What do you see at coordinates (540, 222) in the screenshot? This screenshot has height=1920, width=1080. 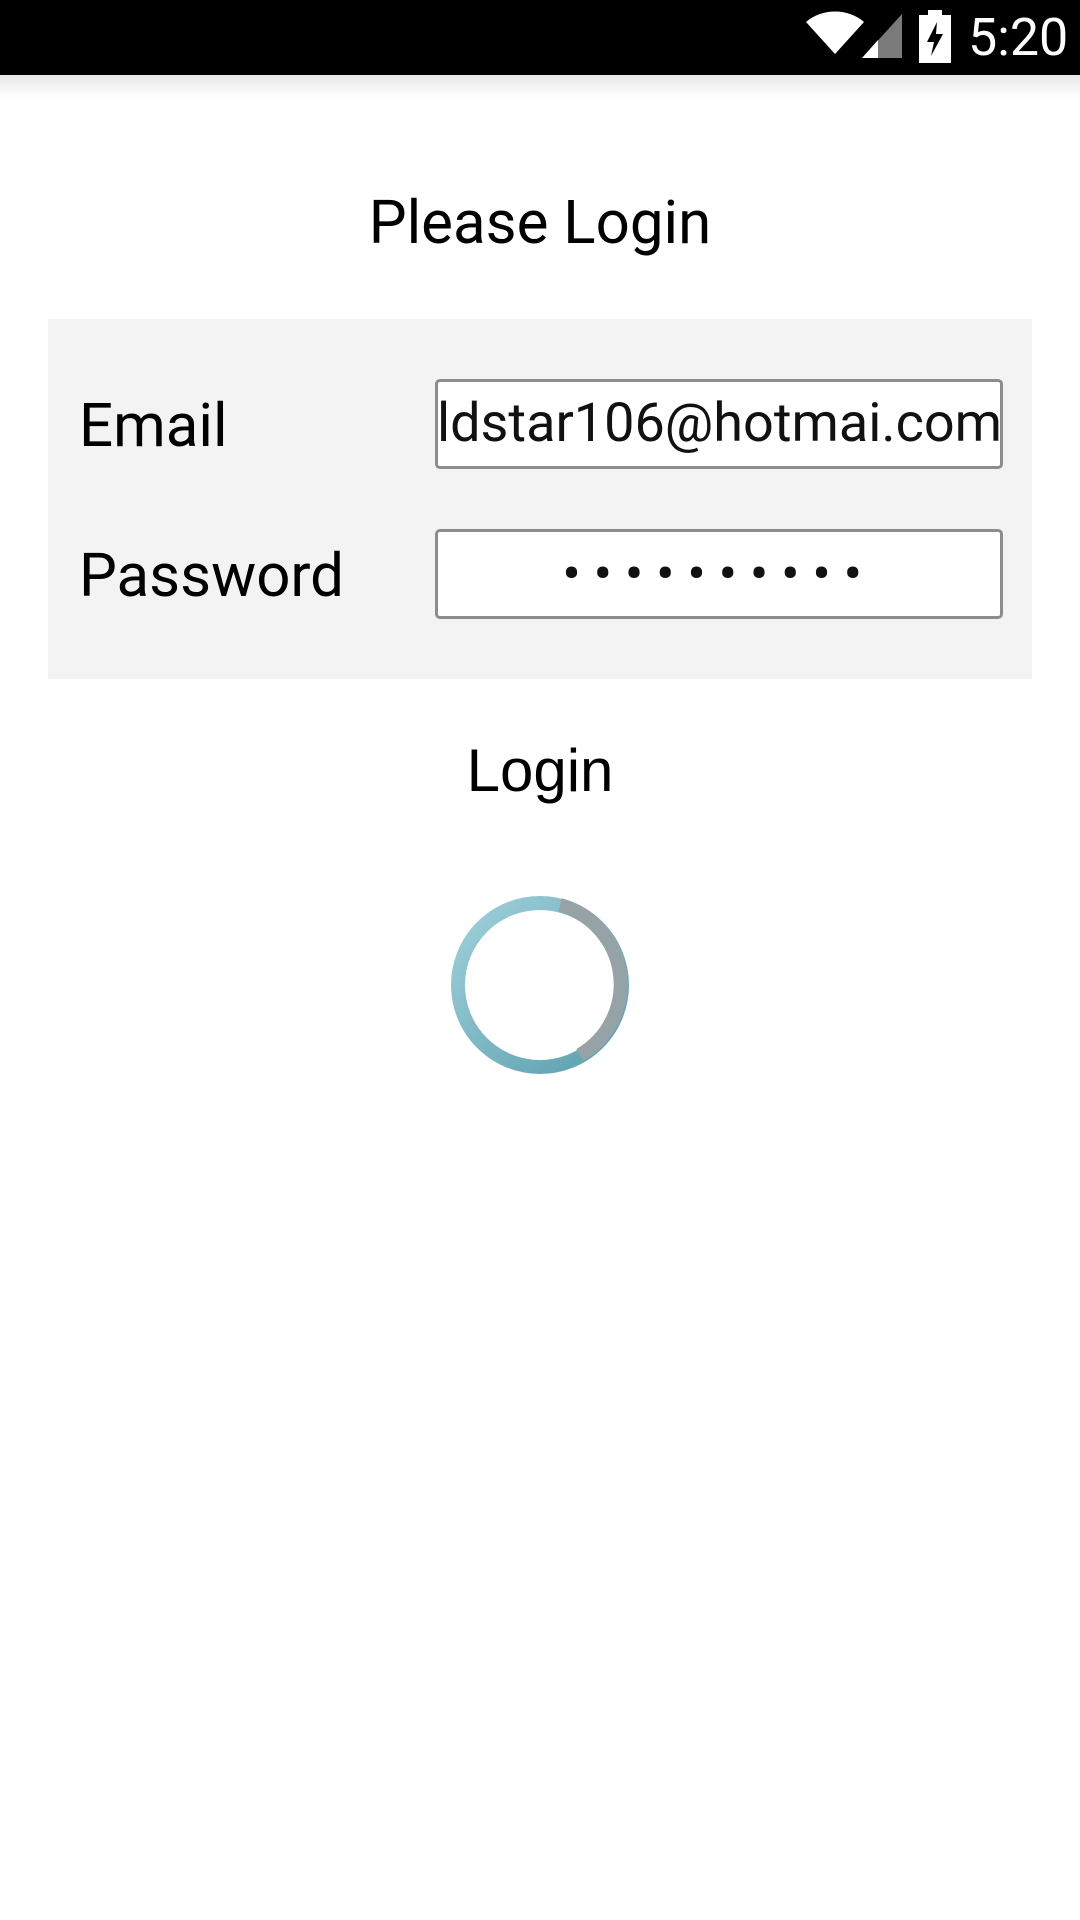 I see `page-title: Please Login` at bounding box center [540, 222].